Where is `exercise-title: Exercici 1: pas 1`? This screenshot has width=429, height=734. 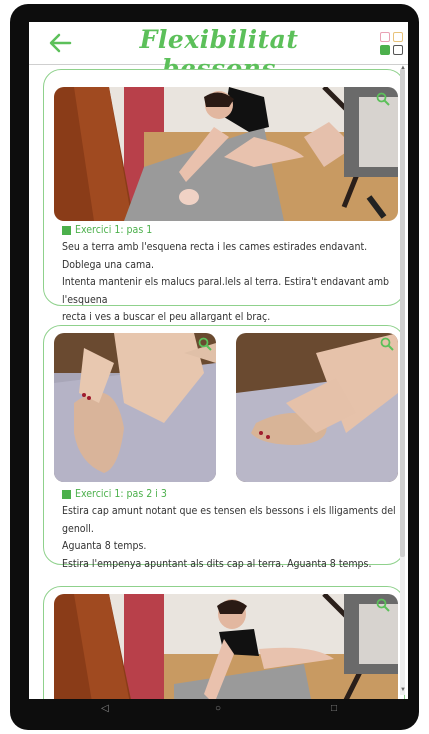
exercise-title: Exercici 1: pas 1 is located at coordinates (232, 230).